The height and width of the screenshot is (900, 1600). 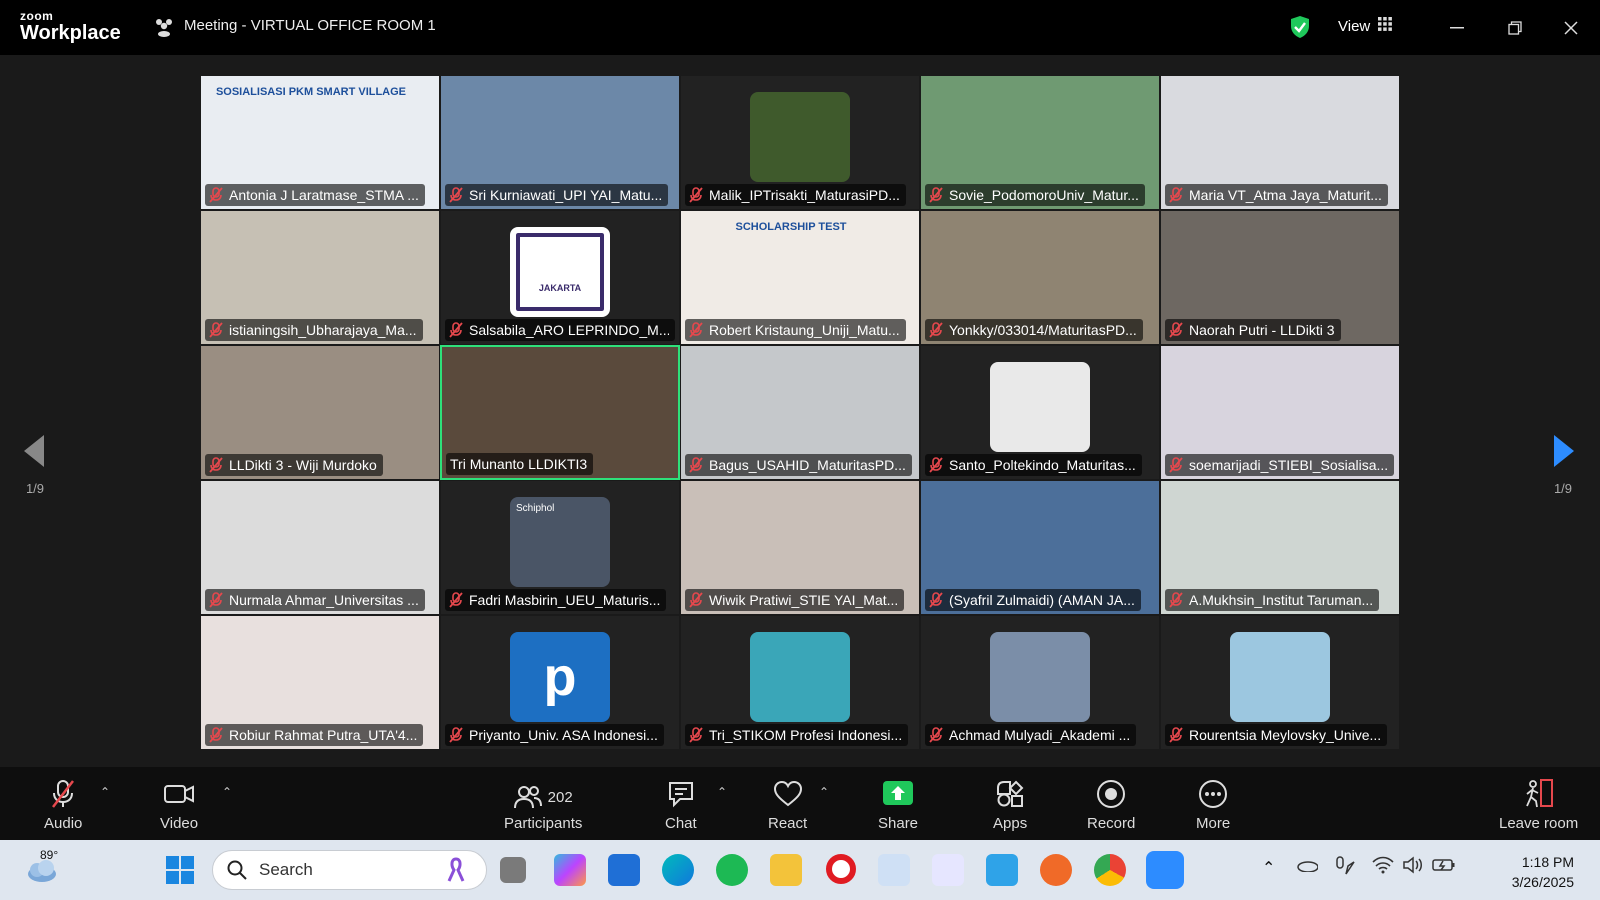 What do you see at coordinates (1165, 870) in the screenshot?
I see `zoom-taskbar-icon` at bounding box center [1165, 870].